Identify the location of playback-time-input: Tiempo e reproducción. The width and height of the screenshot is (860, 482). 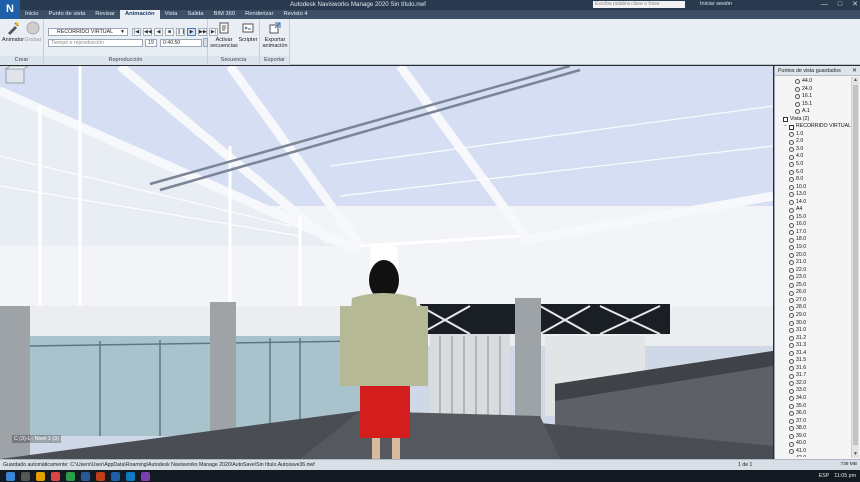
(95, 43).